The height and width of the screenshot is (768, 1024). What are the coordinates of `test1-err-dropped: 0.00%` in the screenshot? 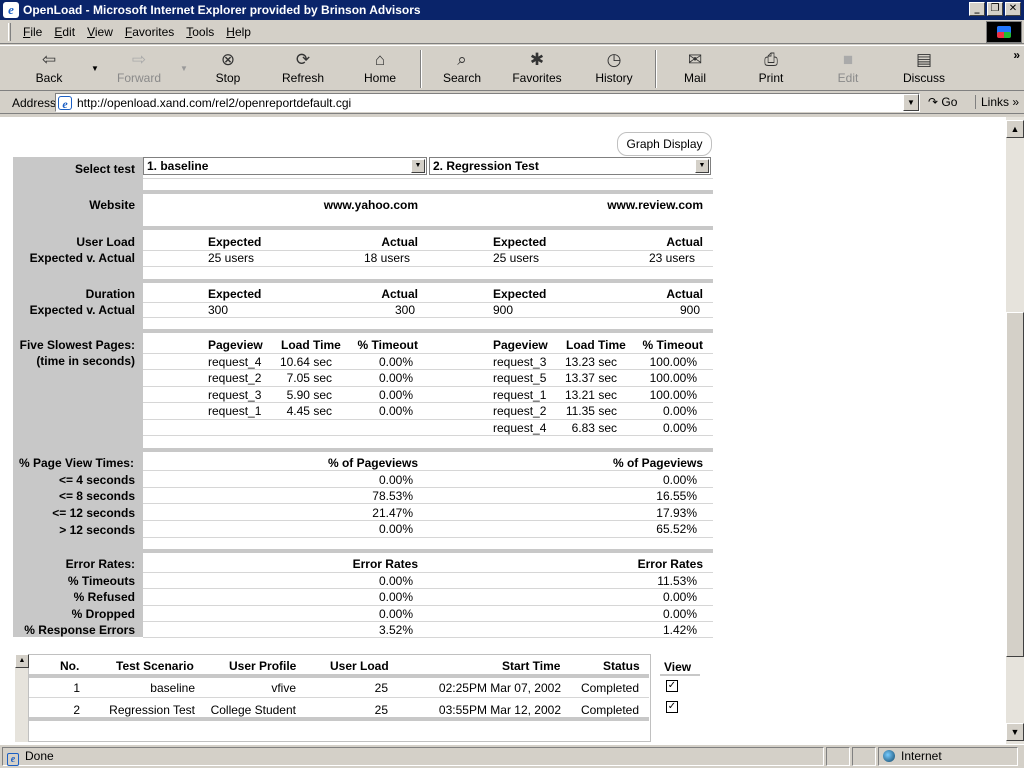 It's located at (395, 614).